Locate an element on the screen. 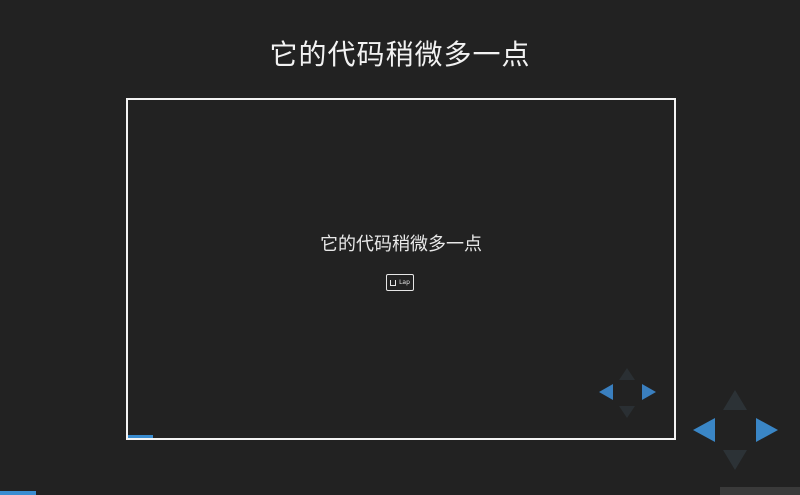 This screenshot has height=495, width=800. badge-glyph is located at coordinates (393, 282).